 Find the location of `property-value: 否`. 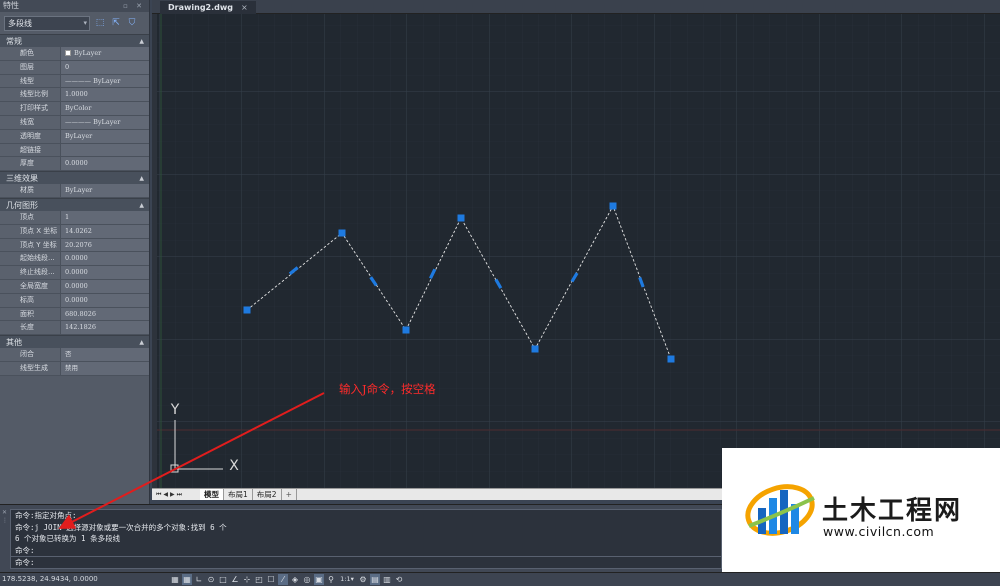

property-value: 否 is located at coordinates (104, 354).